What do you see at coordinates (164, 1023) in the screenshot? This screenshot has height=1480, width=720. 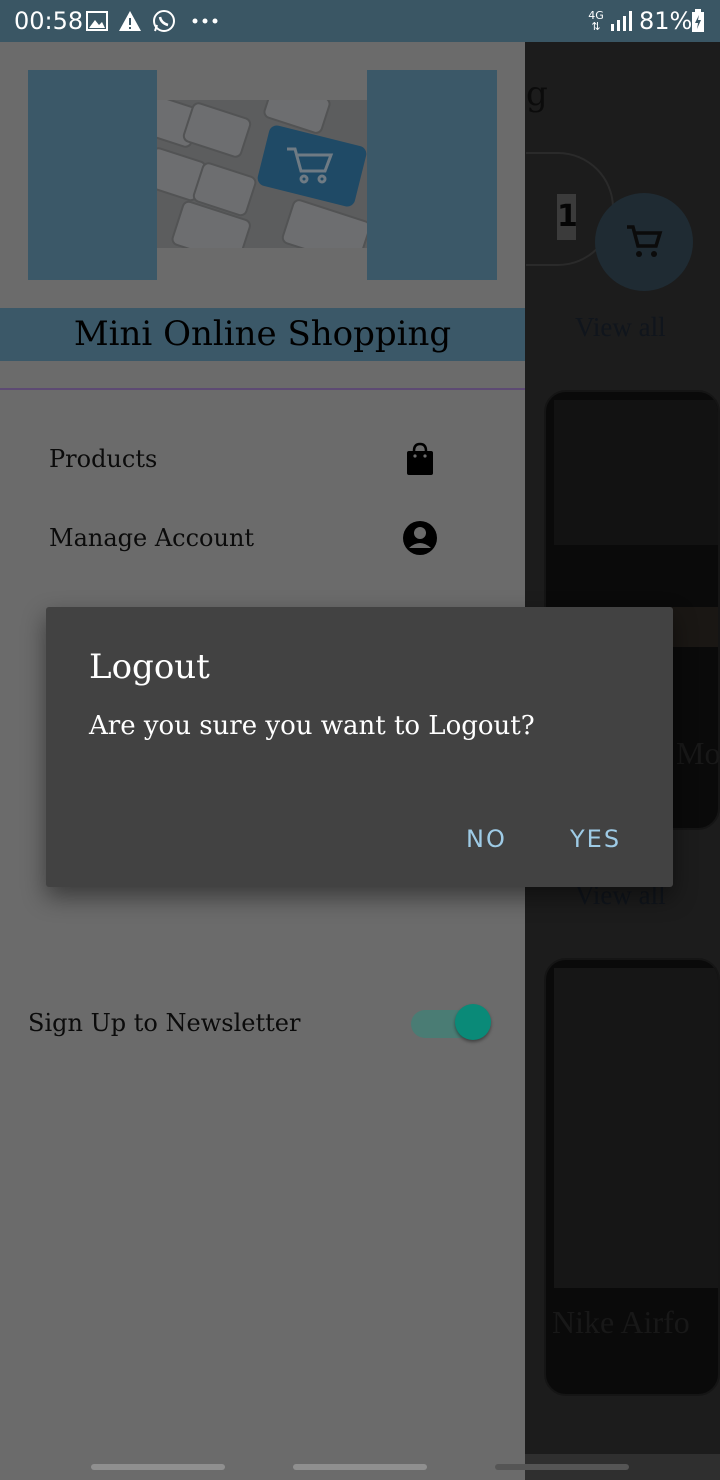 I see `newsletter-label: Sign Up to Newsletter` at bounding box center [164, 1023].